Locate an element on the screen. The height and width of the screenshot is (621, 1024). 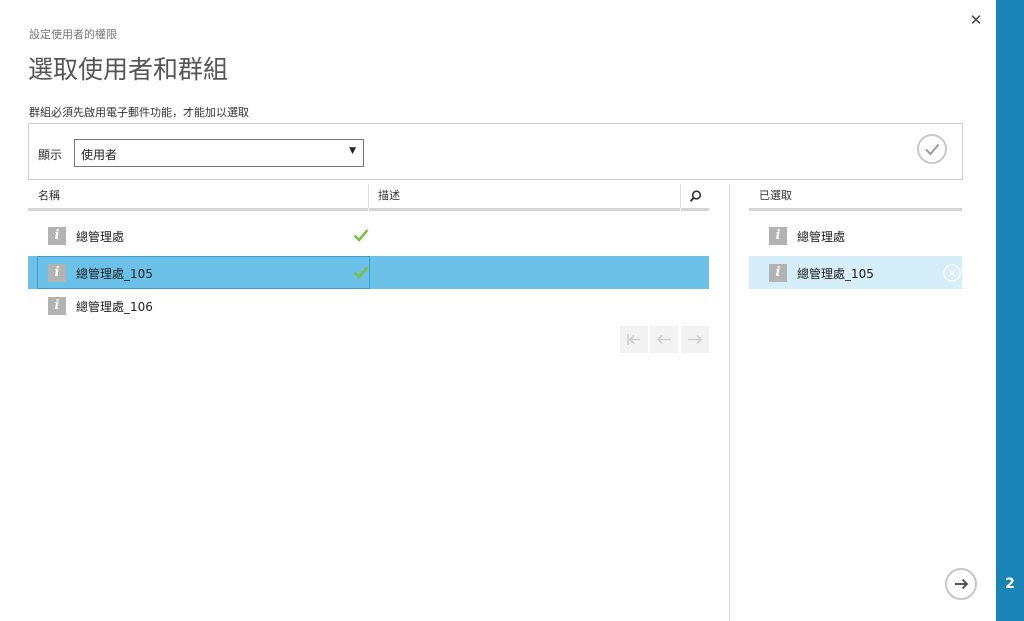
page-title: 選取使用者和群組 is located at coordinates (128, 69).